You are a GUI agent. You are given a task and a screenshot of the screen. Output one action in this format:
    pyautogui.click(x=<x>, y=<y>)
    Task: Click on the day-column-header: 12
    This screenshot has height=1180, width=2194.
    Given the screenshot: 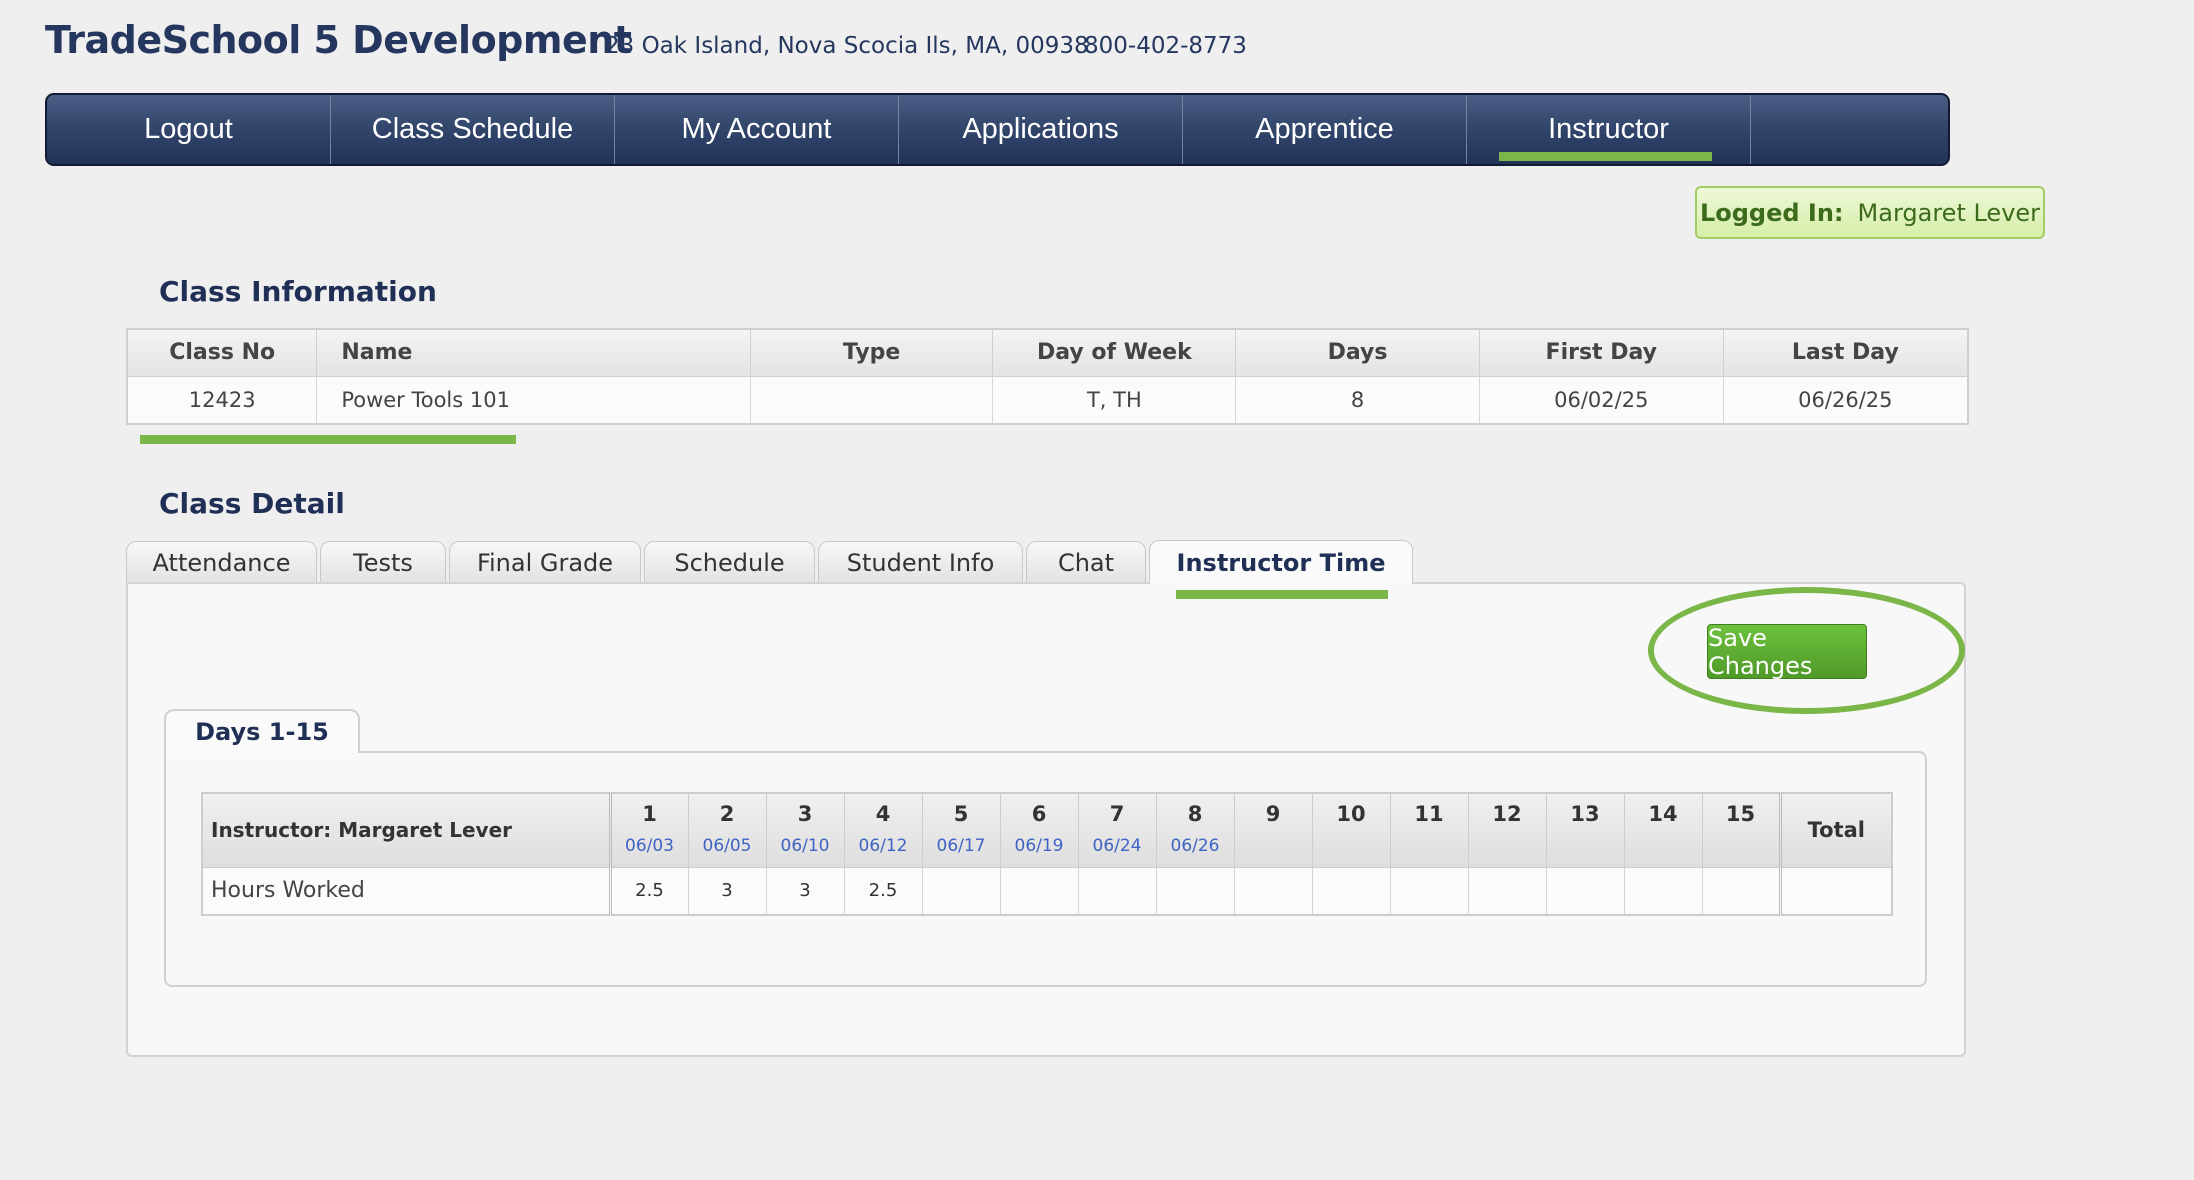 What is the action you would take?
    pyautogui.click(x=1507, y=830)
    